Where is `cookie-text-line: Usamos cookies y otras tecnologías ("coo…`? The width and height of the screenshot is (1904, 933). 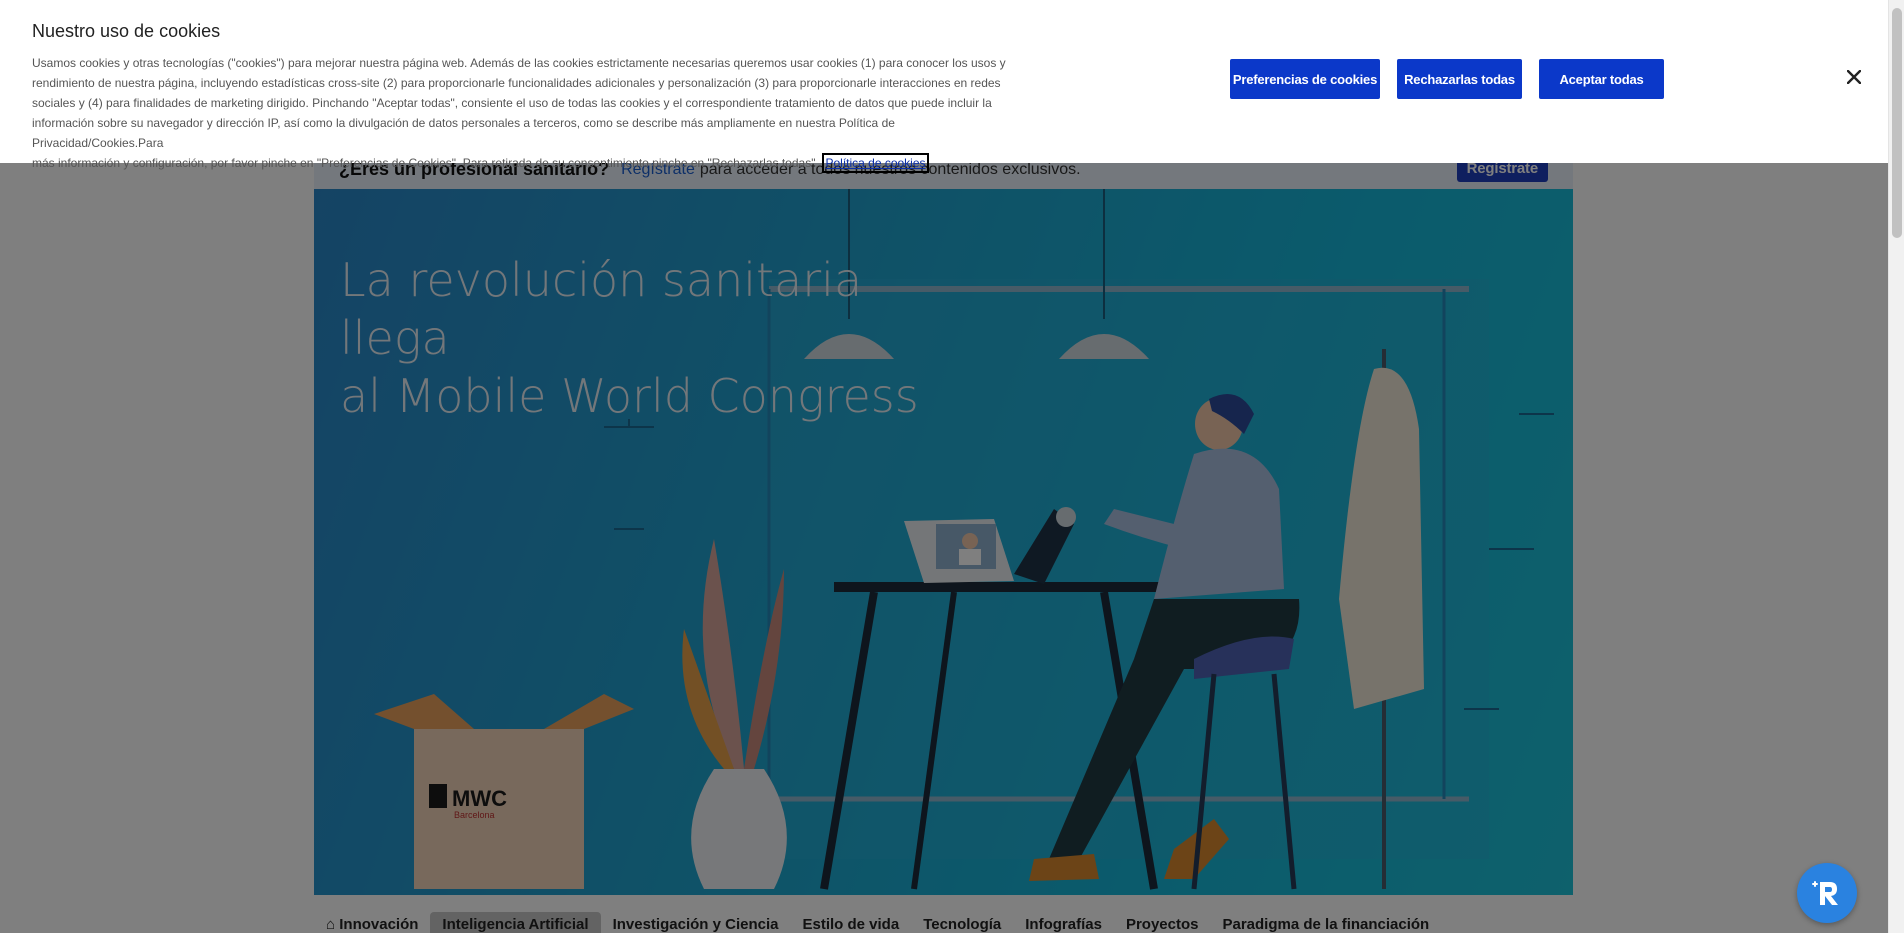
cookie-text-line: Usamos cookies y otras tecnologías ("coo… is located at coordinates (519, 63).